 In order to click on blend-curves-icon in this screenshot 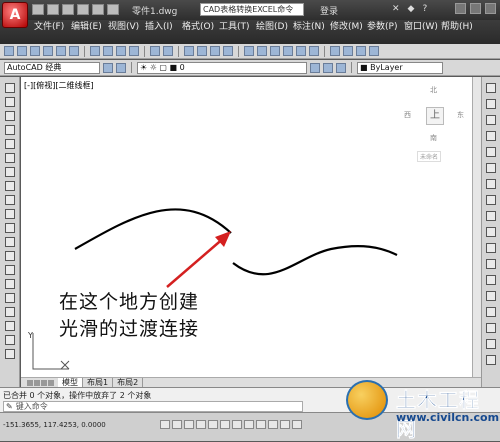, I will do `click(491, 344)`.